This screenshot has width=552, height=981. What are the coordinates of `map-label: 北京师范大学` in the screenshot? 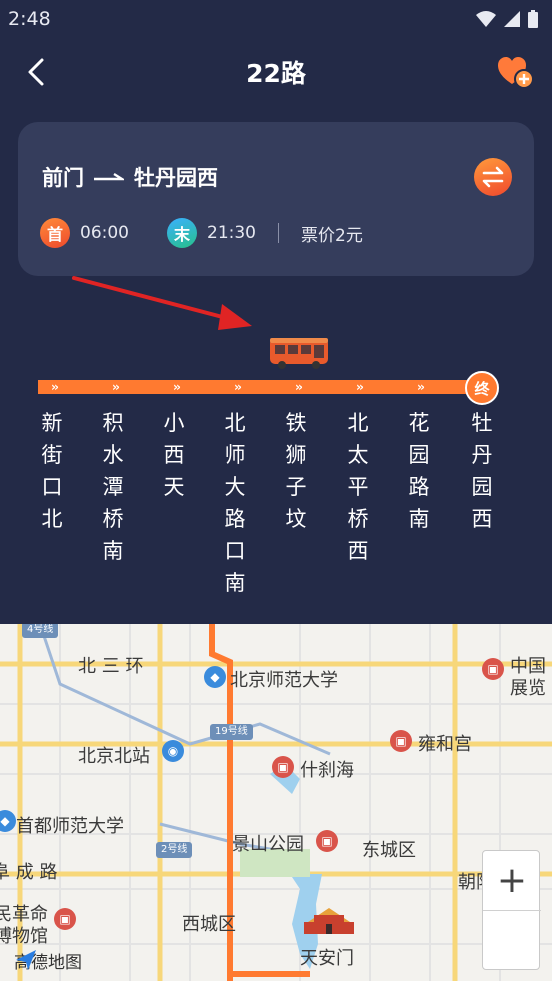 It's located at (284, 680).